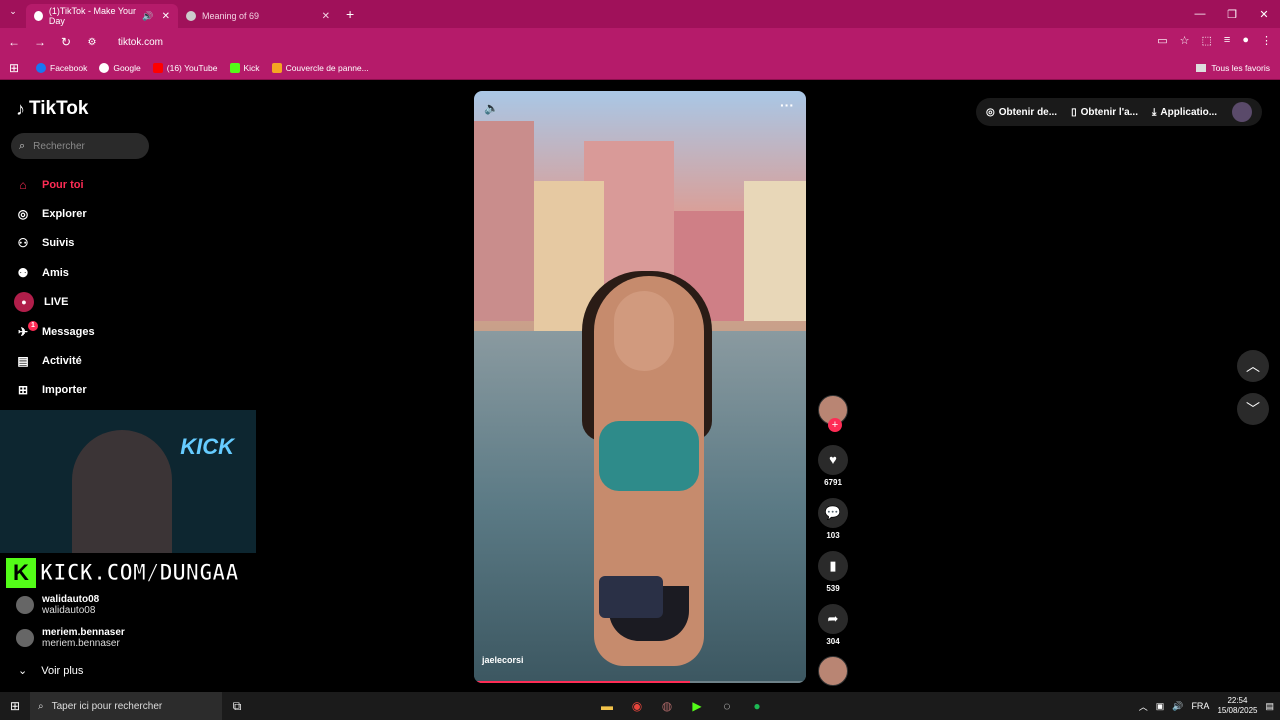  Describe the element at coordinates (54, 213) in the screenshot. I see `sidebar-item-explorer: ◎ Explorer` at that location.